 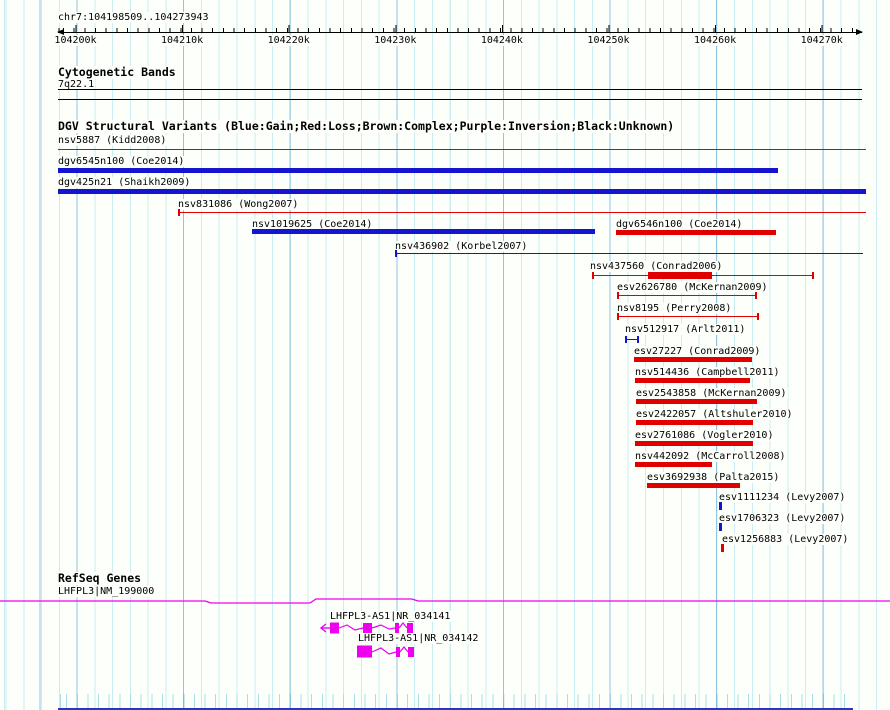 What do you see at coordinates (692, 287) in the screenshot?
I see `variant-label: esv2626780 (McKernan2009)` at bounding box center [692, 287].